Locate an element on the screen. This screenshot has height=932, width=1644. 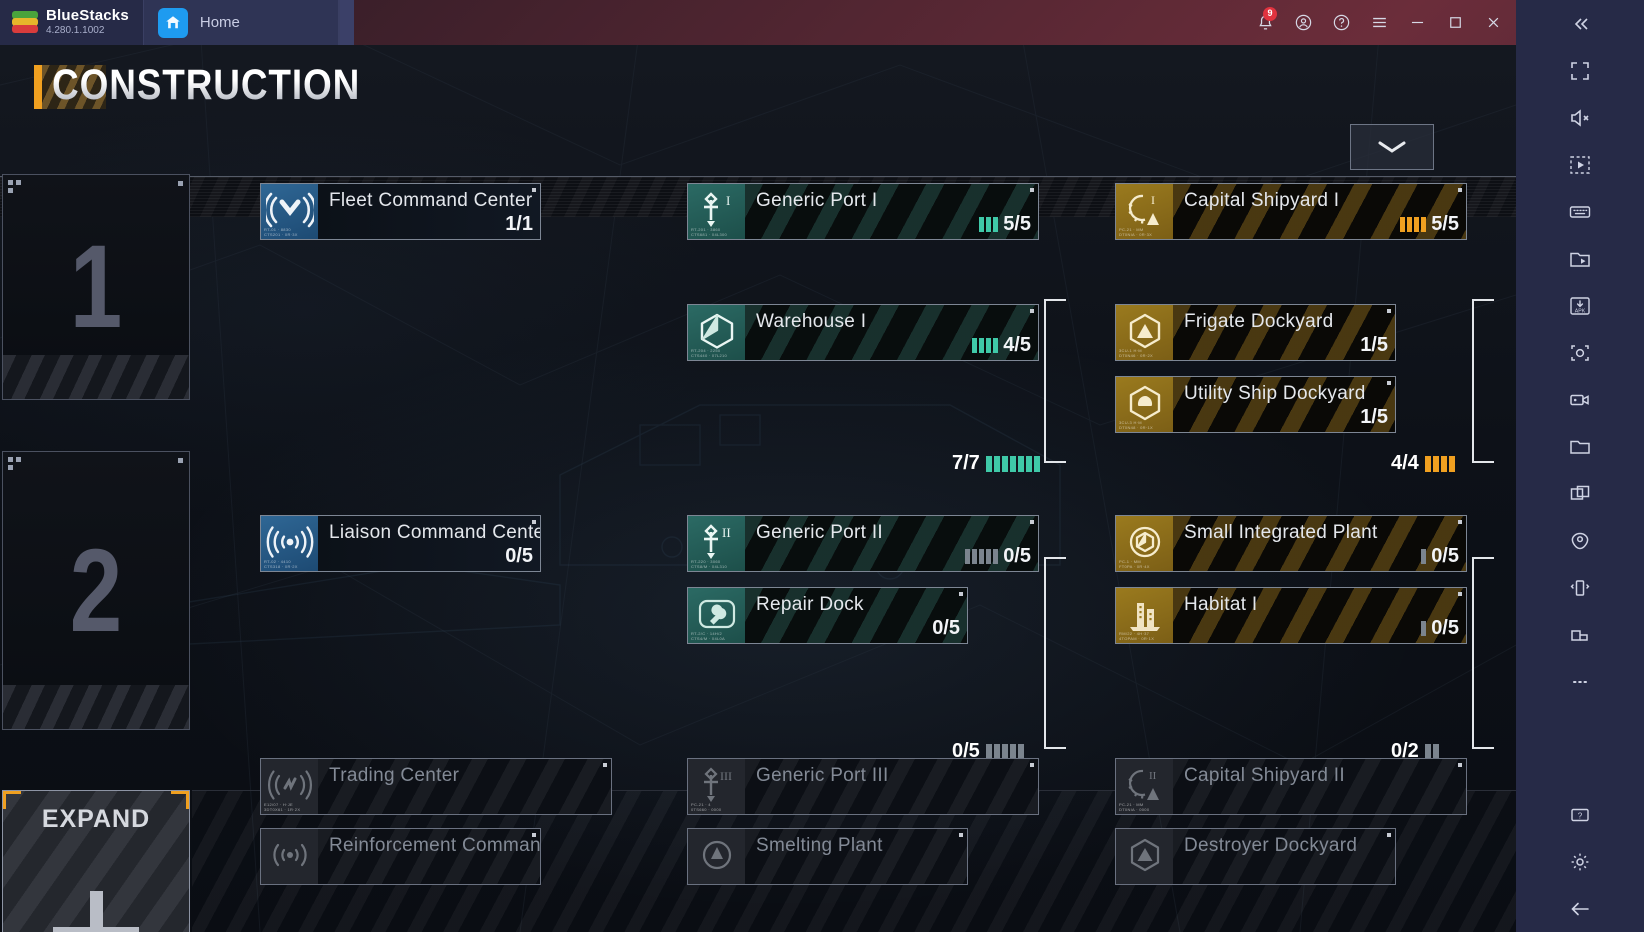
building-name: Small Integrated Plant is located at coordinates (1281, 532).